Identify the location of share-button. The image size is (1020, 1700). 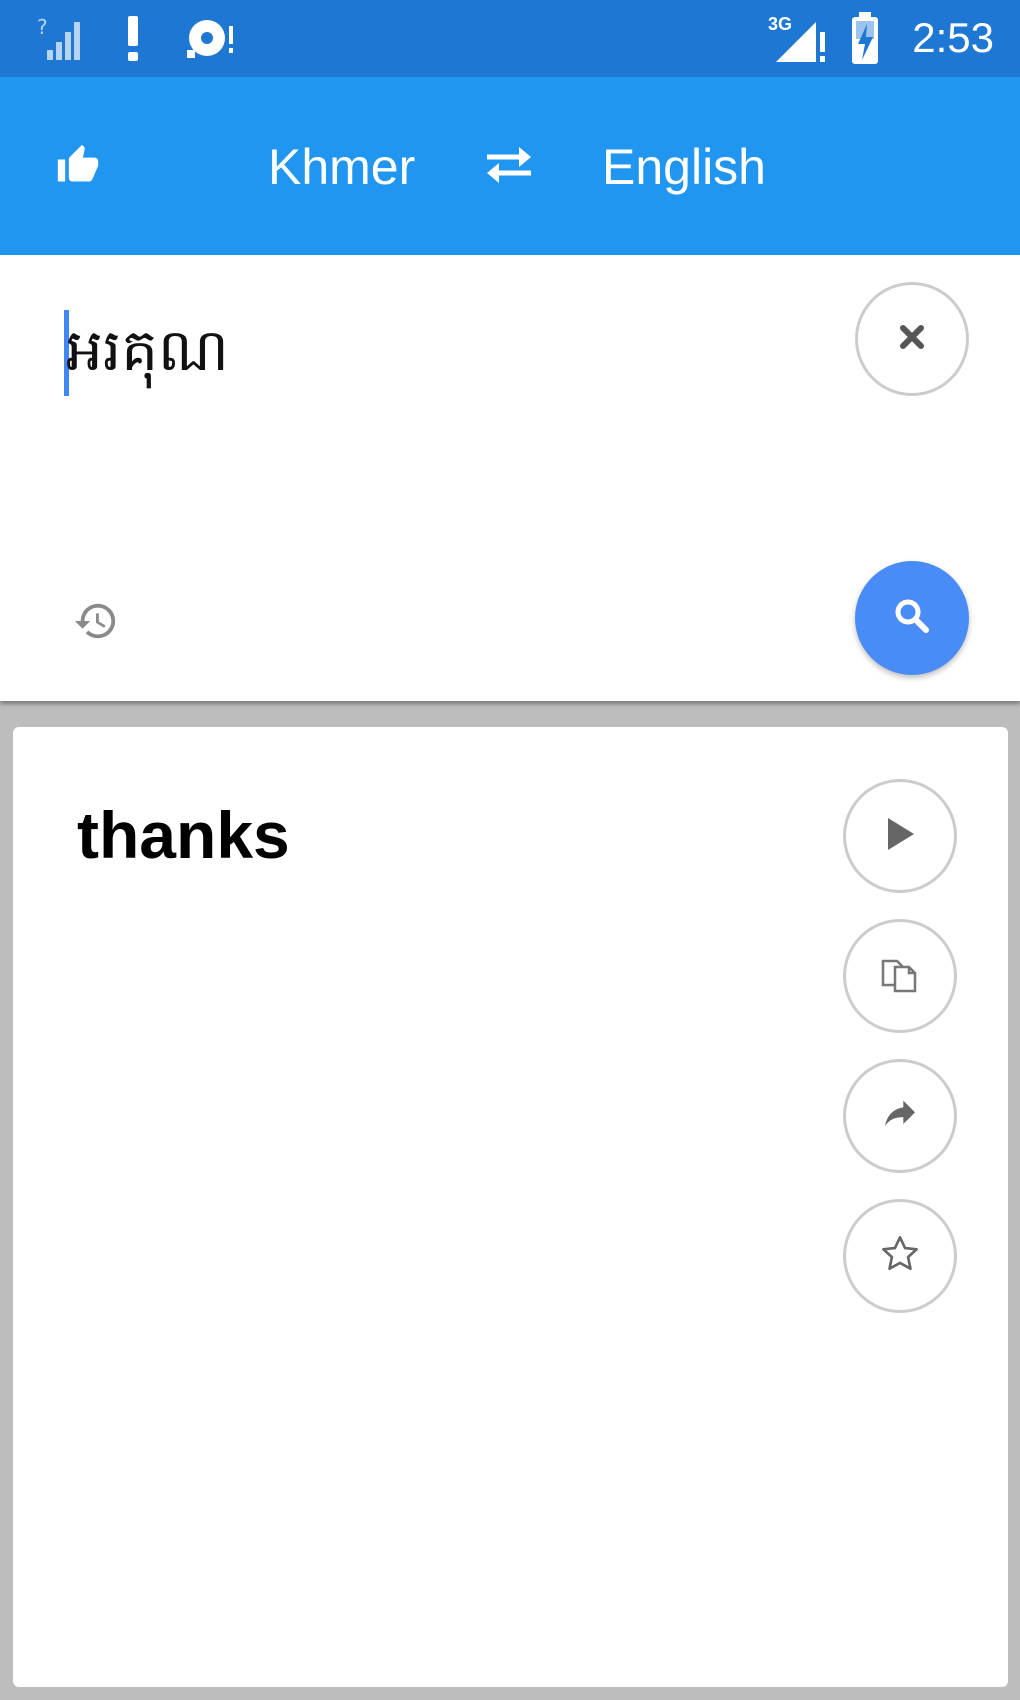
(900, 1116).